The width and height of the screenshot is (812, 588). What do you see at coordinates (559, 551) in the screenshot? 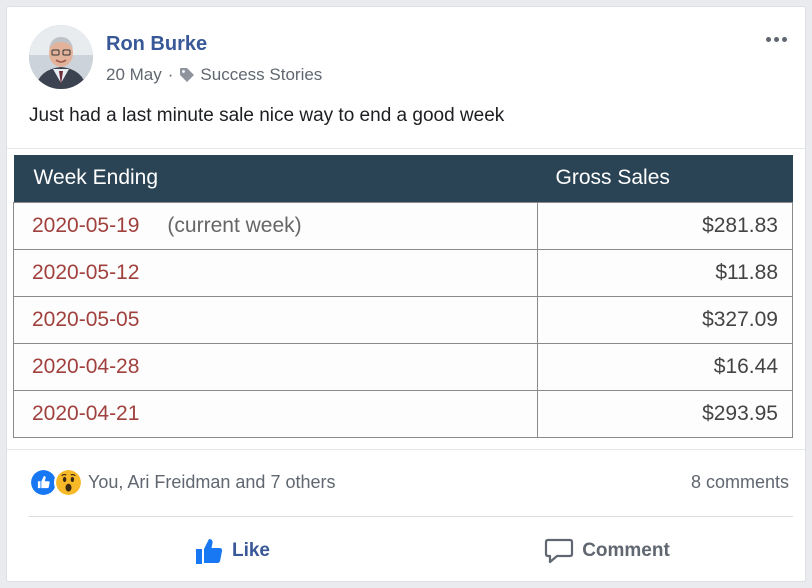
I see `comment-bubble-icon` at bounding box center [559, 551].